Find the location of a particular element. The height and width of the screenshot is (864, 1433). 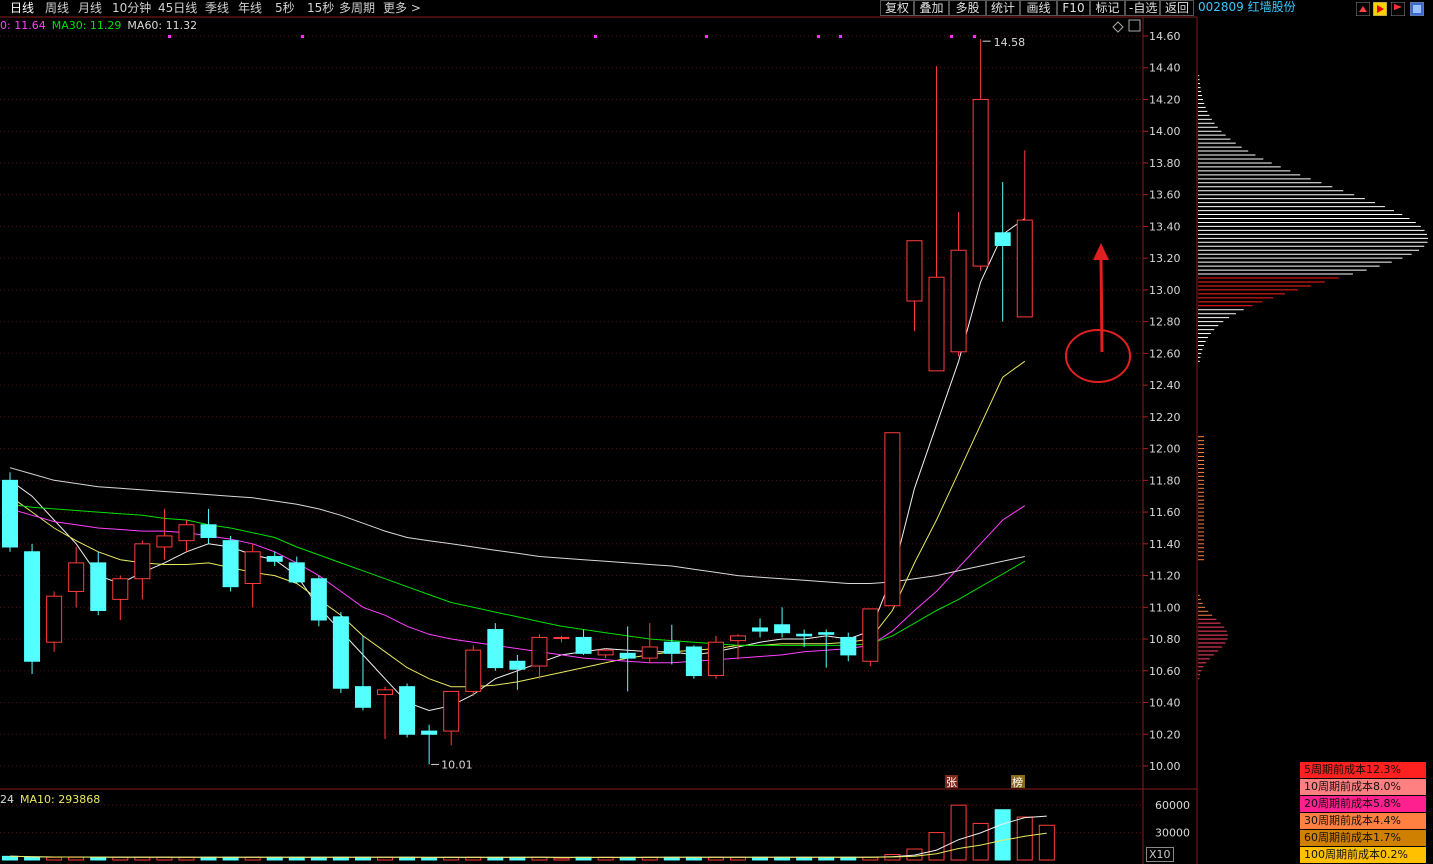

dragon-marker: 榜 is located at coordinates (1017, 782).